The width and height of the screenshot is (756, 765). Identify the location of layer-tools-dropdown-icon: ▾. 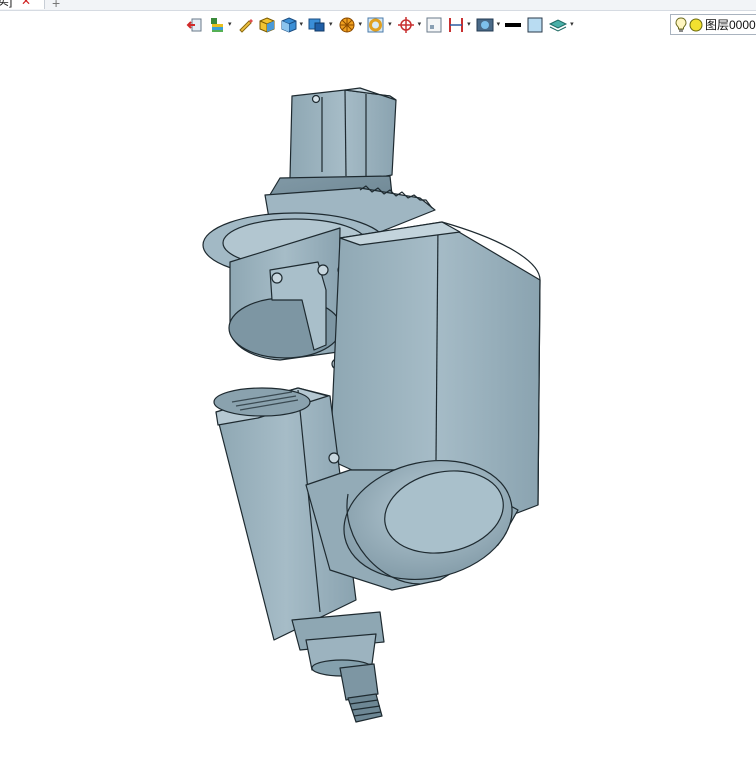
(230, 25).